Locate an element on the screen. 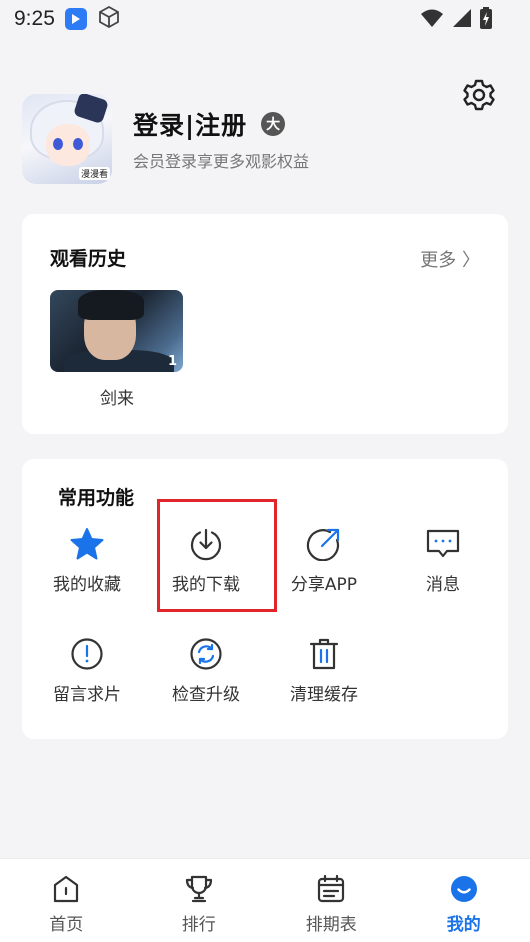 The width and height of the screenshot is (530, 942). feedback-icon is located at coordinates (87, 654).